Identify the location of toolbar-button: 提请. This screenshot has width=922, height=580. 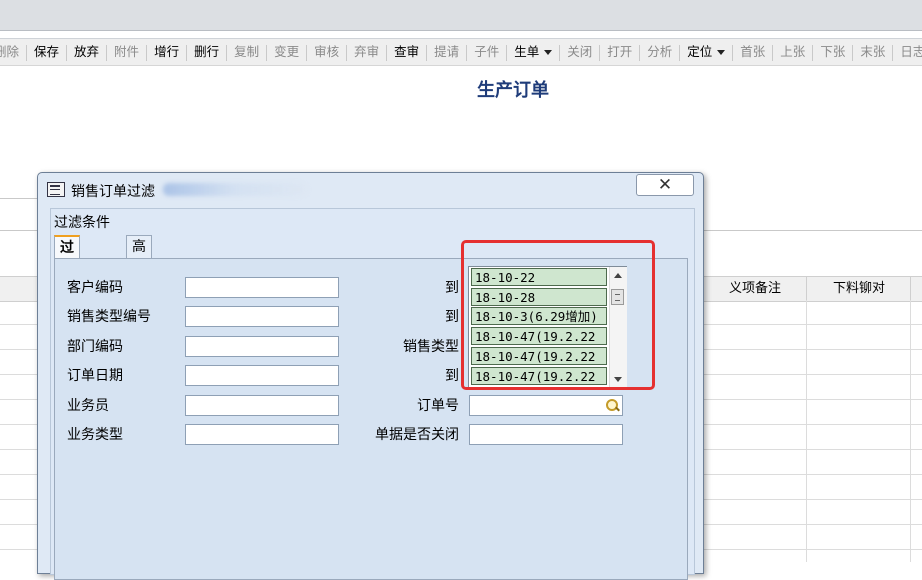
(446, 52).